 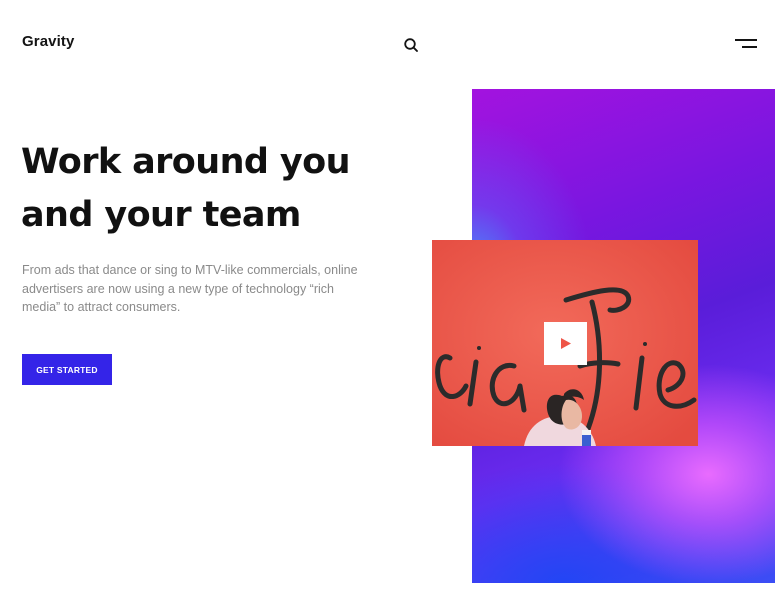 I want to click on video-thumbnail, so click(x=565, y=343).